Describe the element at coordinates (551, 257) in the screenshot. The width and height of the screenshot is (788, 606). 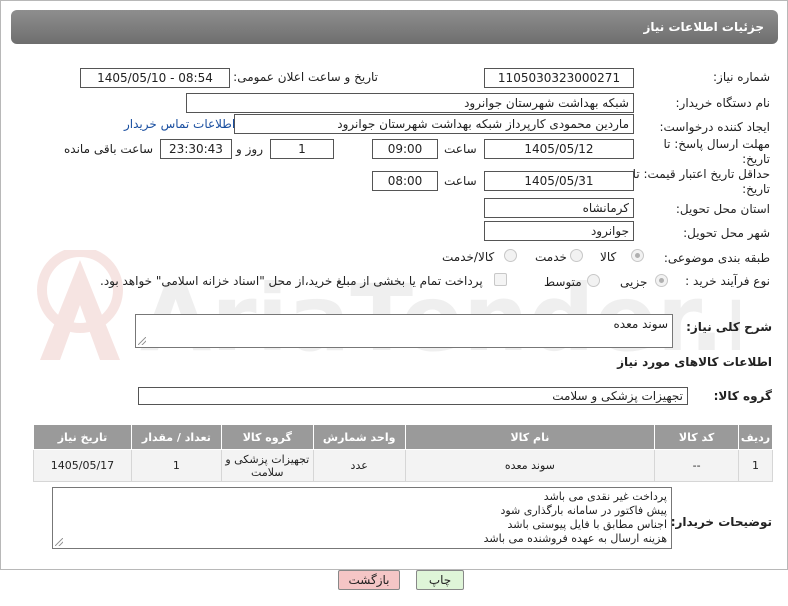
I see `category-option-service: خدمت` at that location.